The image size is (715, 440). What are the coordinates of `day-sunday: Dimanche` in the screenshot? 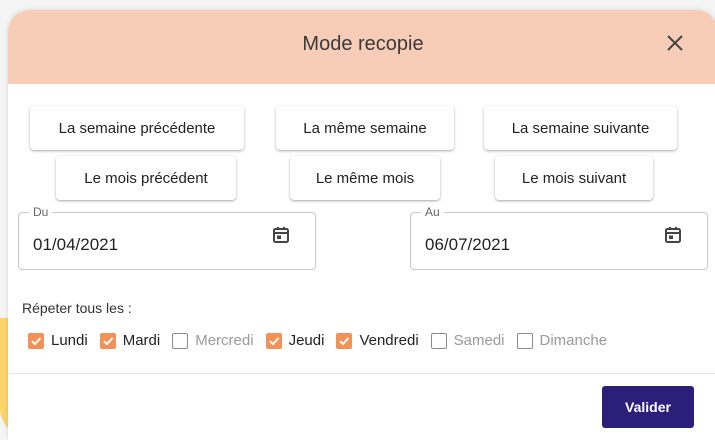 It's located at (562, 340).